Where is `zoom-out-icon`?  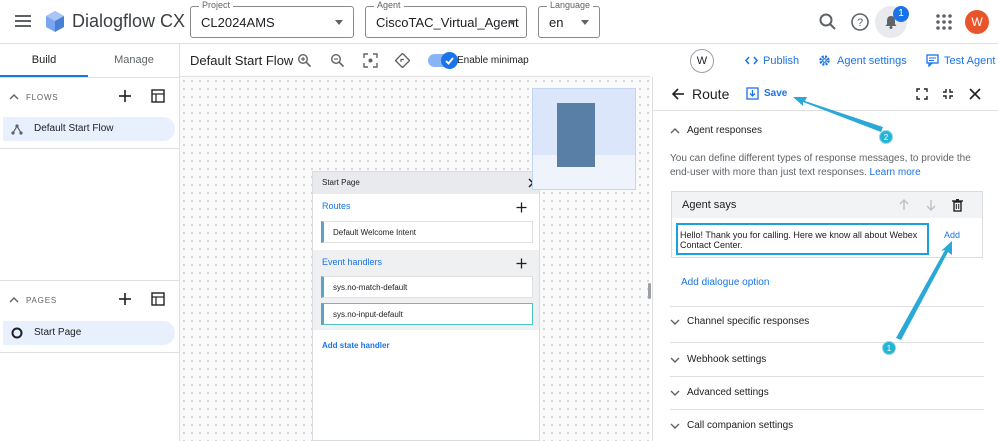
zoom-out-icon is located at coordinates (337, 60).